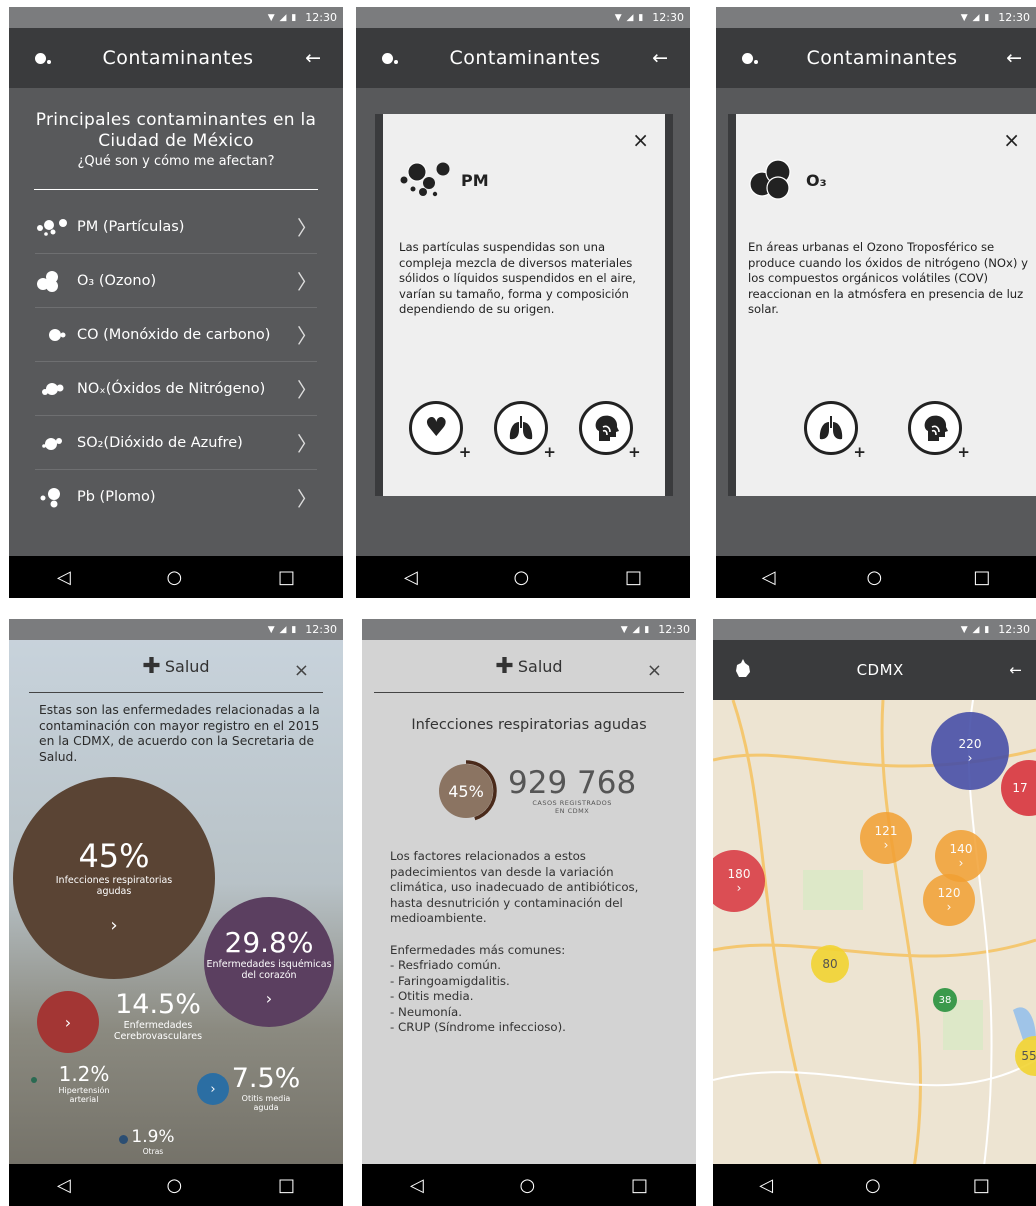  What do you see at coordinates (444, 180) in the screenshot?
I see `modal-header: PM` at bounding box center [444, 180].